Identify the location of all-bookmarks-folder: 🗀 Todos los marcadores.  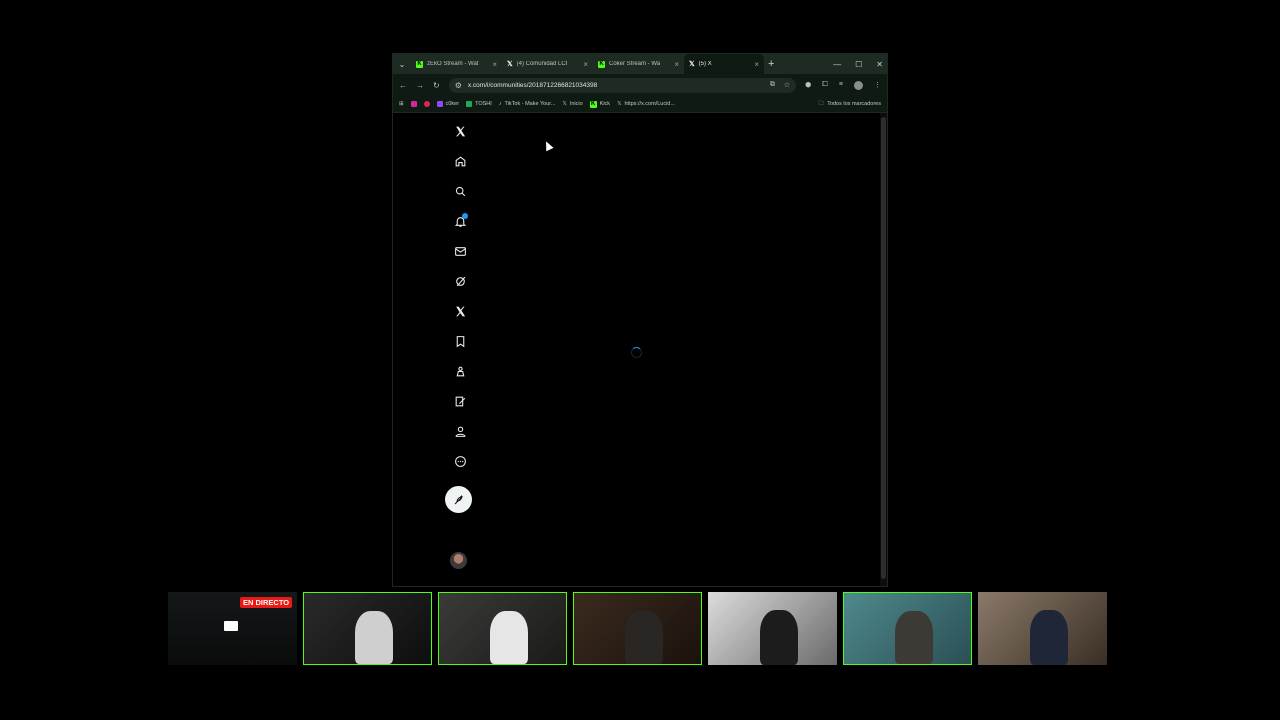
(850, 104).